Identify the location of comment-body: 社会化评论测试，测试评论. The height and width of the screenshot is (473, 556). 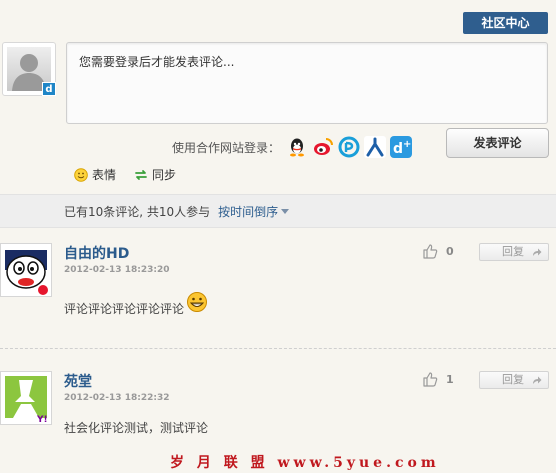
(136, 428).